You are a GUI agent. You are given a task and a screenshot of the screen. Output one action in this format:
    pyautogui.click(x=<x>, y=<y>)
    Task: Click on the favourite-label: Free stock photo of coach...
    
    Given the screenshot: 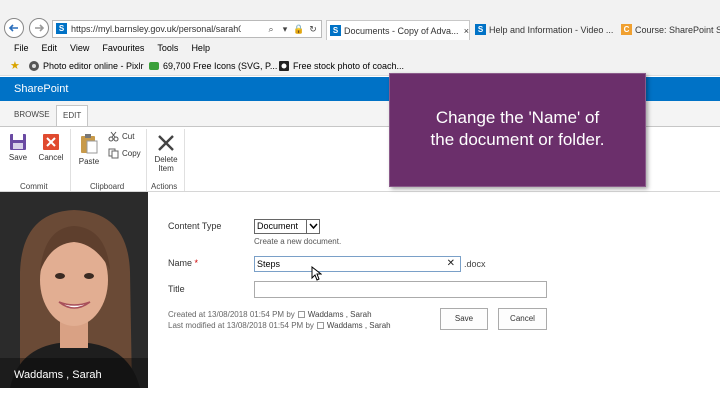 What is the action you would take?
    pyautogui.click(x=349, y=66)
    